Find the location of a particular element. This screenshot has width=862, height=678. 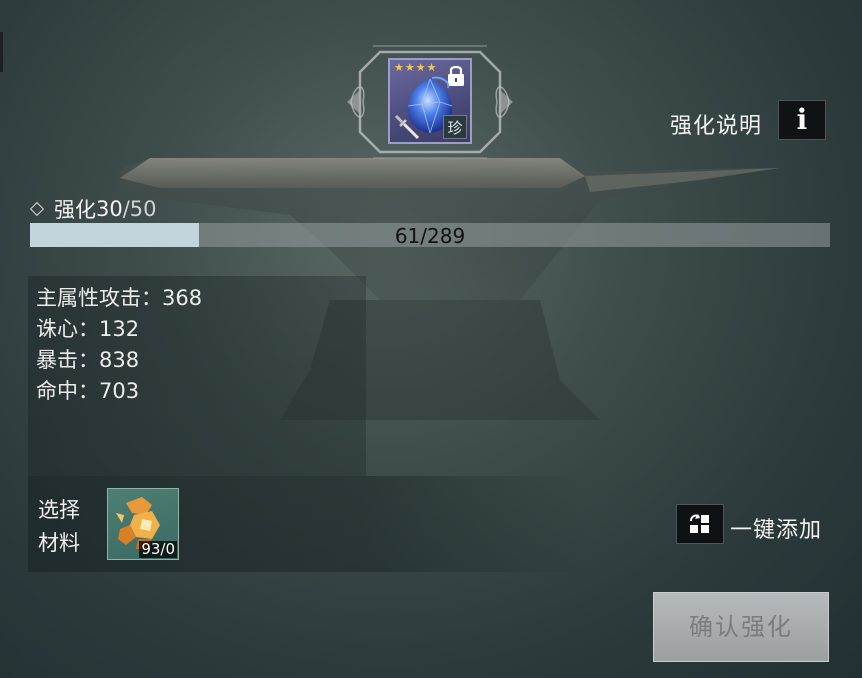

stat-line: 暴击：838 is located at coordinates (88, 360).